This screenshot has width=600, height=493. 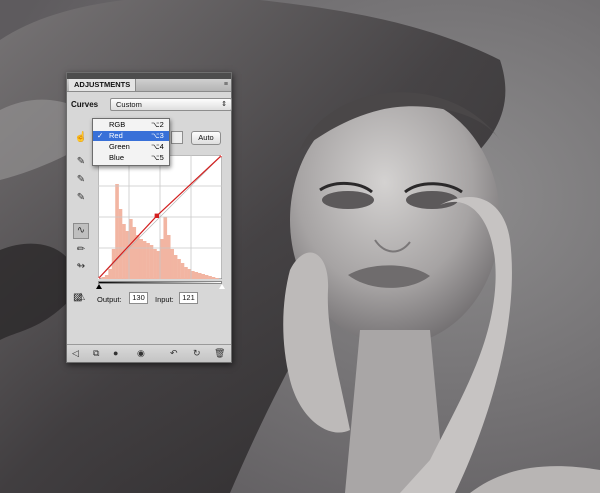 What do you see at coordinates (224, 104) in the screenshot?
I see `updown-arrows-icon: ⇕` at bounding box center [224, 104].